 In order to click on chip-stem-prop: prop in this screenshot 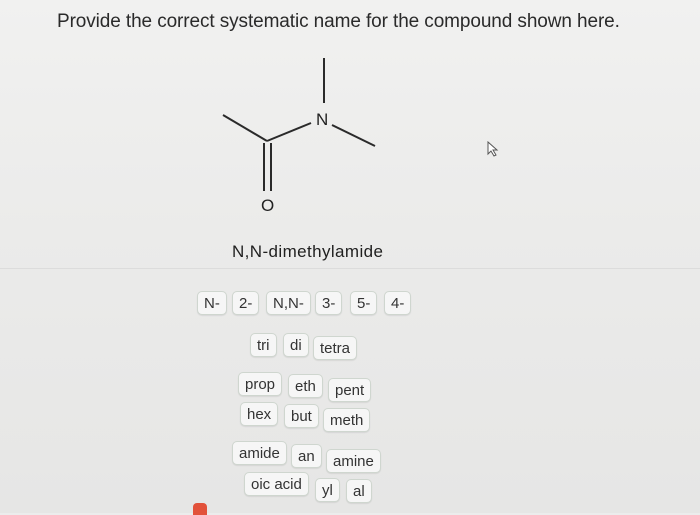, I will do `click(260, 384)`.